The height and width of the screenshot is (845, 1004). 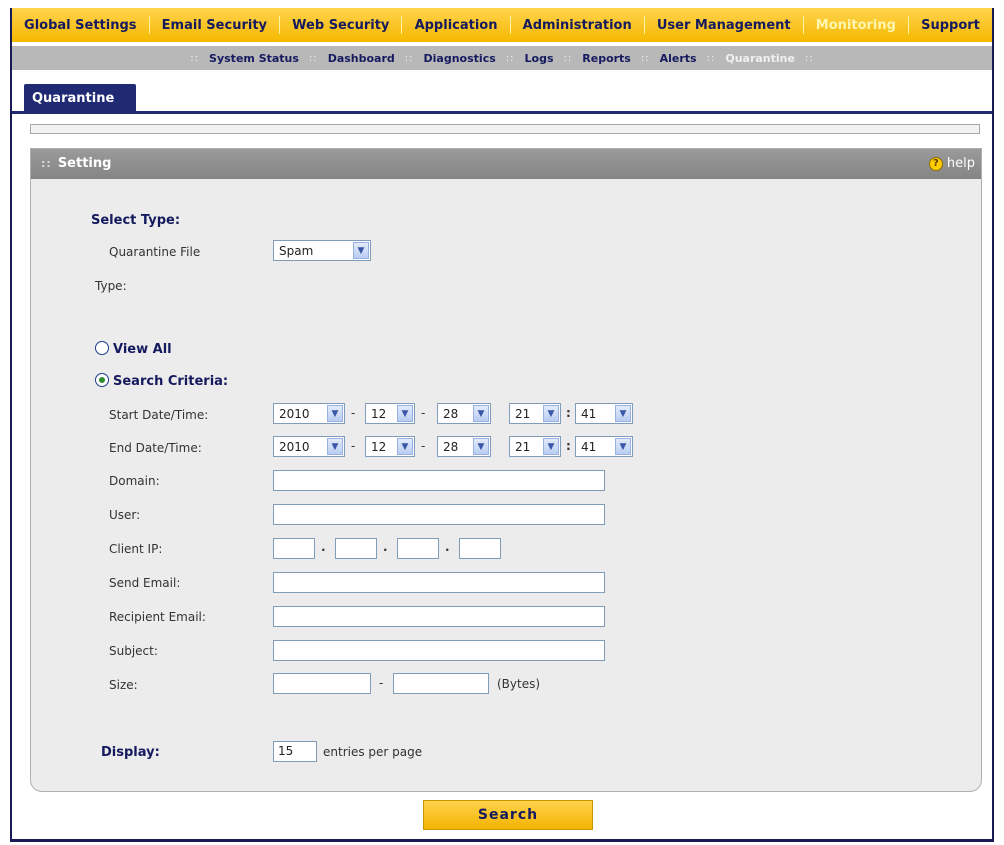 What do you see at coordinates (724, 25) in the screenshot?
I see `nav-user-management: User Management` at bounding box center [724, 25].